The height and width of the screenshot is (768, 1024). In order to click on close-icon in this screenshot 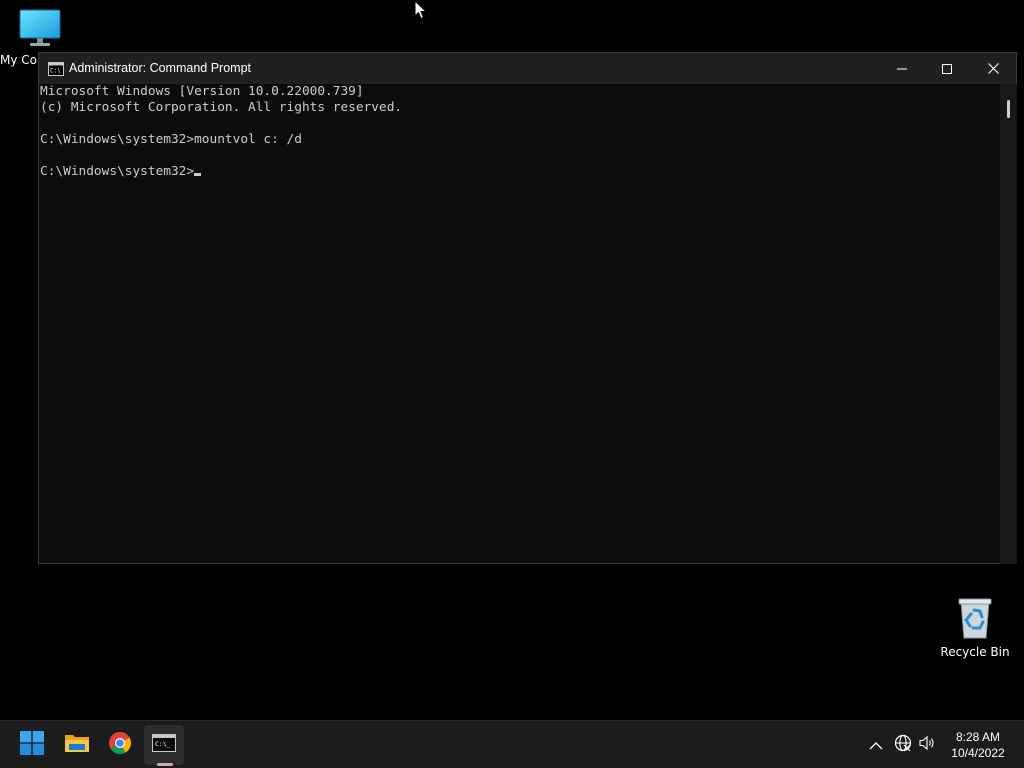, I will do `click(993, 68)`.